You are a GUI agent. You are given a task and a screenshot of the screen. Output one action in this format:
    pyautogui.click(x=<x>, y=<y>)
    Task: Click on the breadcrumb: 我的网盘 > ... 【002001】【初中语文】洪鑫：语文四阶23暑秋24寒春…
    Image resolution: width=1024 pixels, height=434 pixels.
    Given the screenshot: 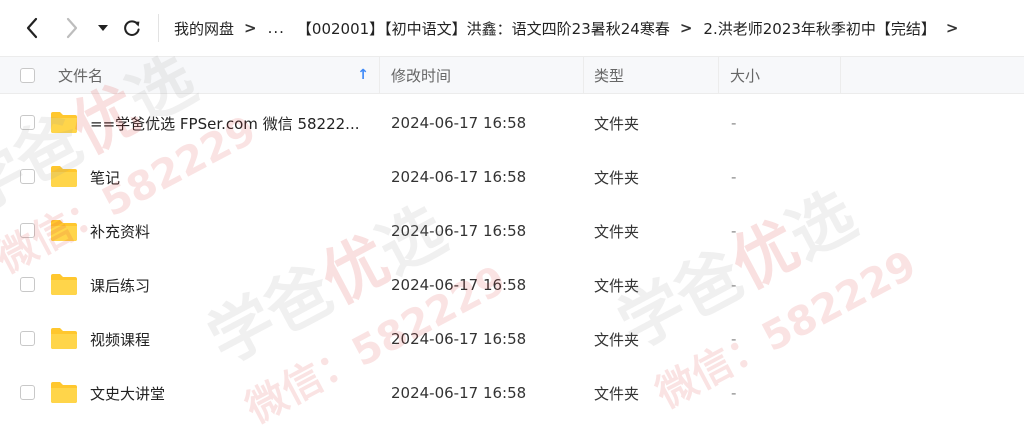 What is the action you would take?
    pyautogui.click(x=599, y=28)
    